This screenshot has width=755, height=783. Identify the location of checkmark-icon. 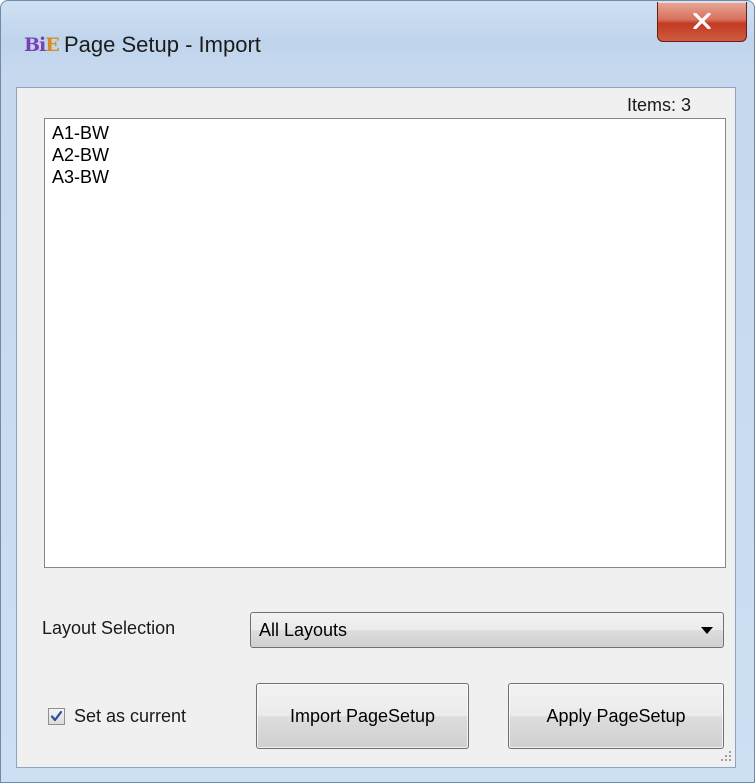
(56, 715).